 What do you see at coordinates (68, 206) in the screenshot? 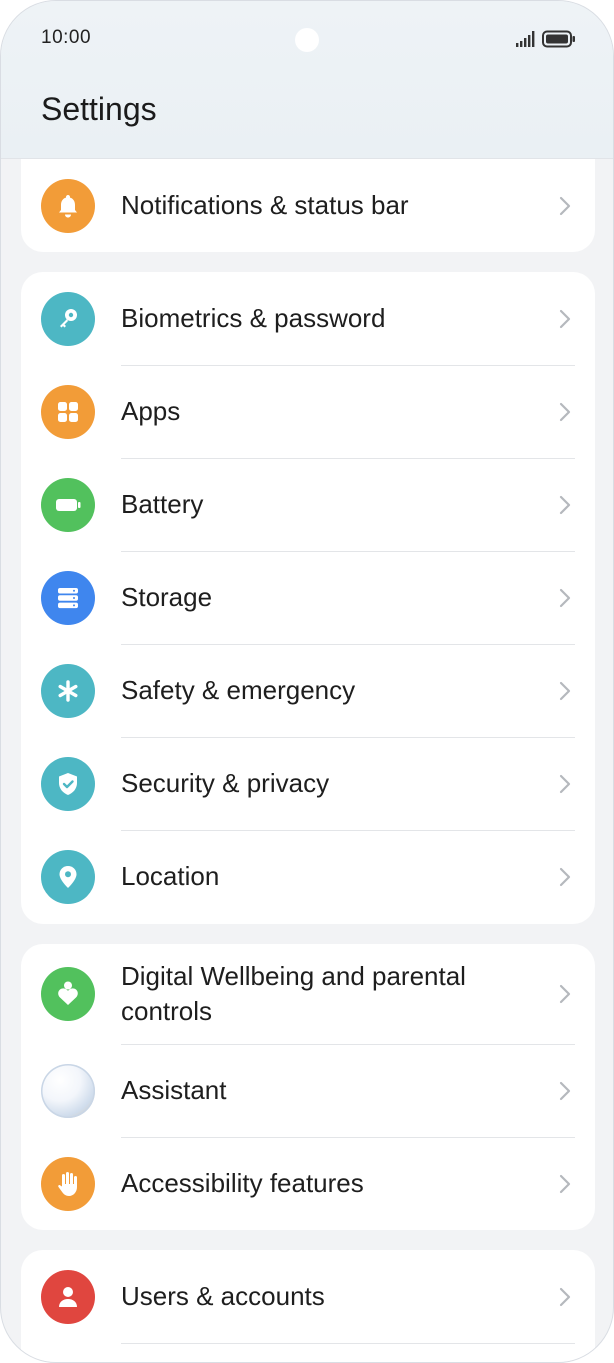
I see `bell-icon` at bounding box center [68, 206].